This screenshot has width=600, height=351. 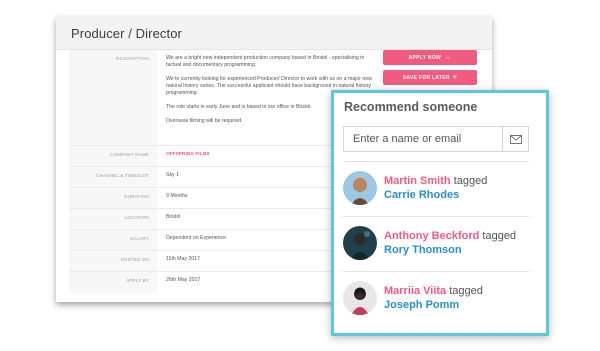 I want to click on plus-icon: +, so click(x=455, y=77).